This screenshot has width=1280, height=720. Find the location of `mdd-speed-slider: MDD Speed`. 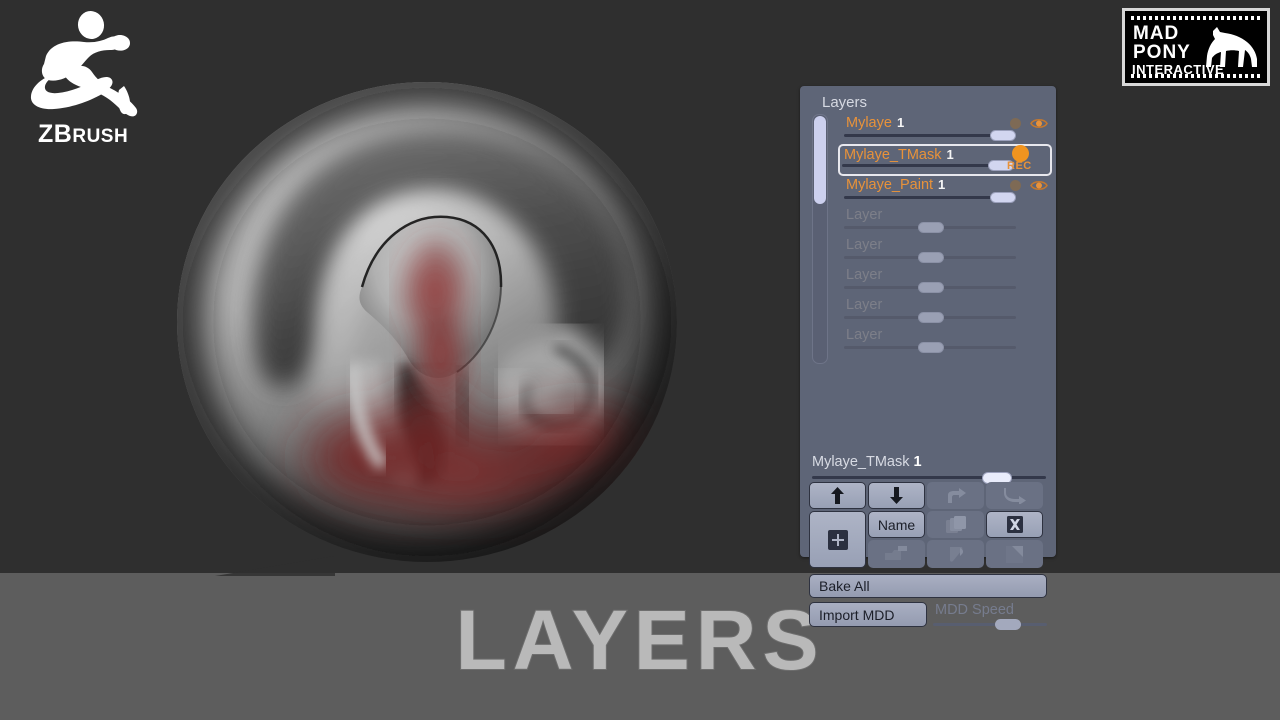

mdd-speed-slider: MDD Speed is located at coordinates (990, 616).